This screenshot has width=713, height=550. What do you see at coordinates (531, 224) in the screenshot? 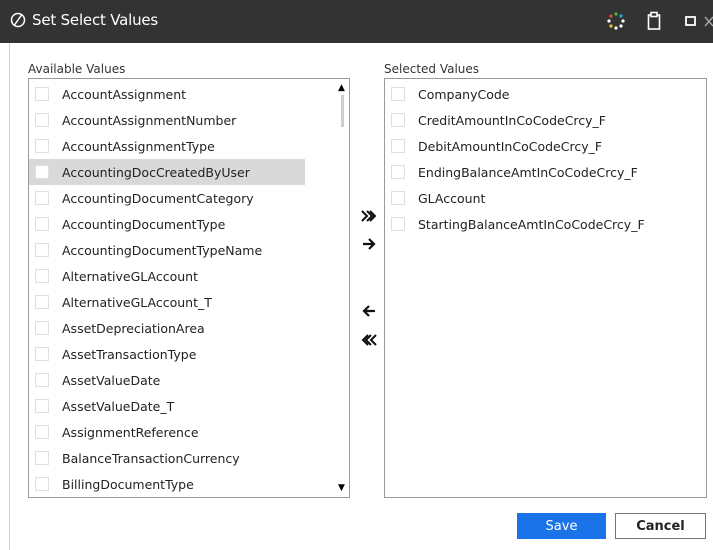
I see `item-label: StartingBalanceAmtInCoCodeCrcy_F` at bounding box center [531, 224].